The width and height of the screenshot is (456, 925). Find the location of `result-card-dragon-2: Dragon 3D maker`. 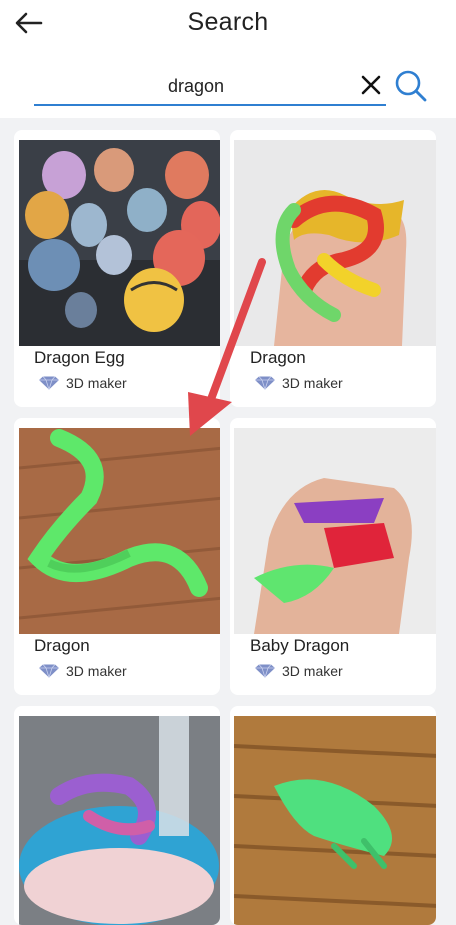

result-card-dragon-2: Dragon 3D maker is located at coordinates (117, 556).